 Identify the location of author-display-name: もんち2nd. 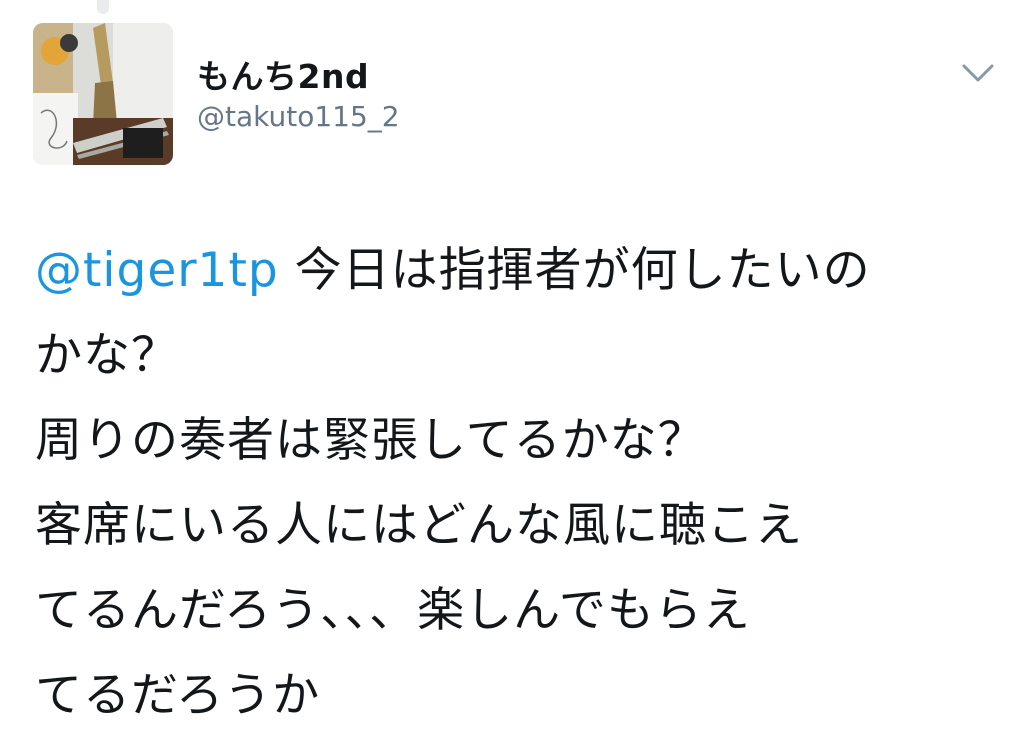
(283, 74).